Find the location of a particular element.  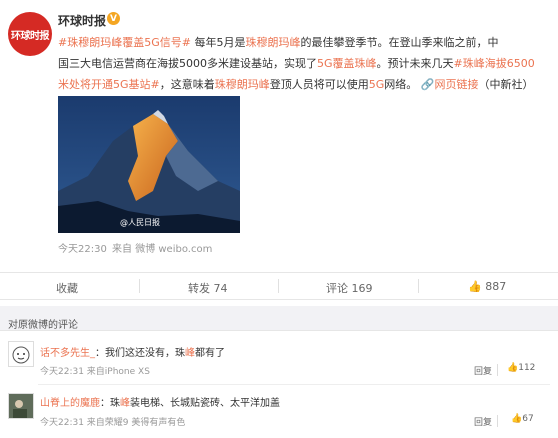

post-text-segment: （中新社） is located at coordinates (506, 84).